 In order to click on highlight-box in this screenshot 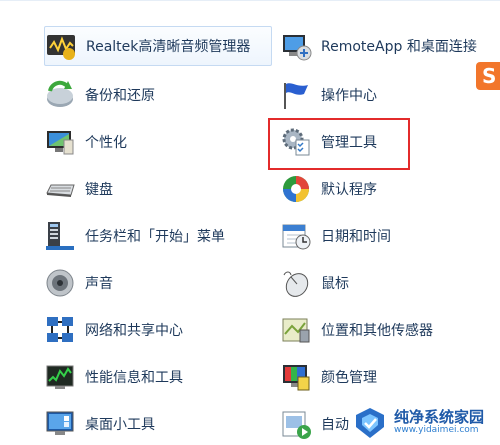, I will do `click(339, 144)`.